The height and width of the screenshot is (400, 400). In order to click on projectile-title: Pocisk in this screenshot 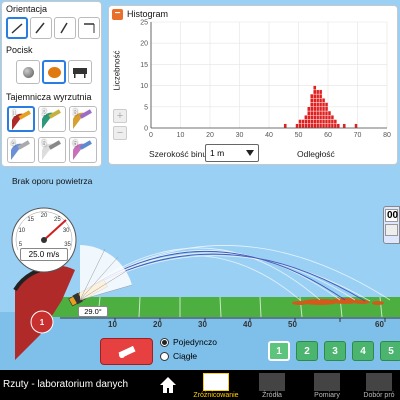, I will do `click(19, 50)`.